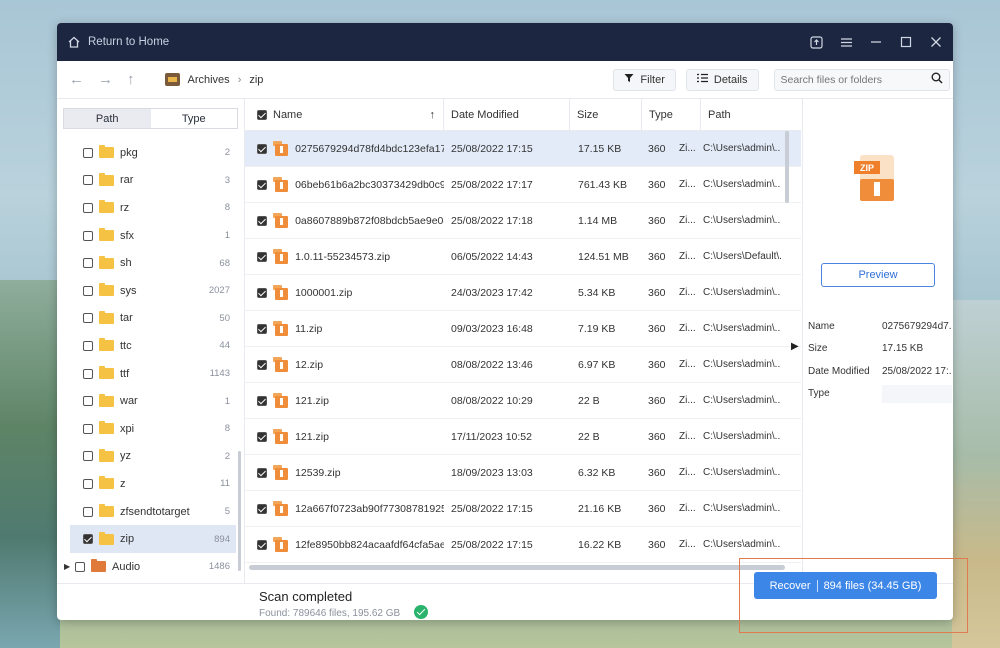 This screenshot has height=648, width=1000. I want to click on sort-up-arrow-icon: ↑, so click(433, 115).